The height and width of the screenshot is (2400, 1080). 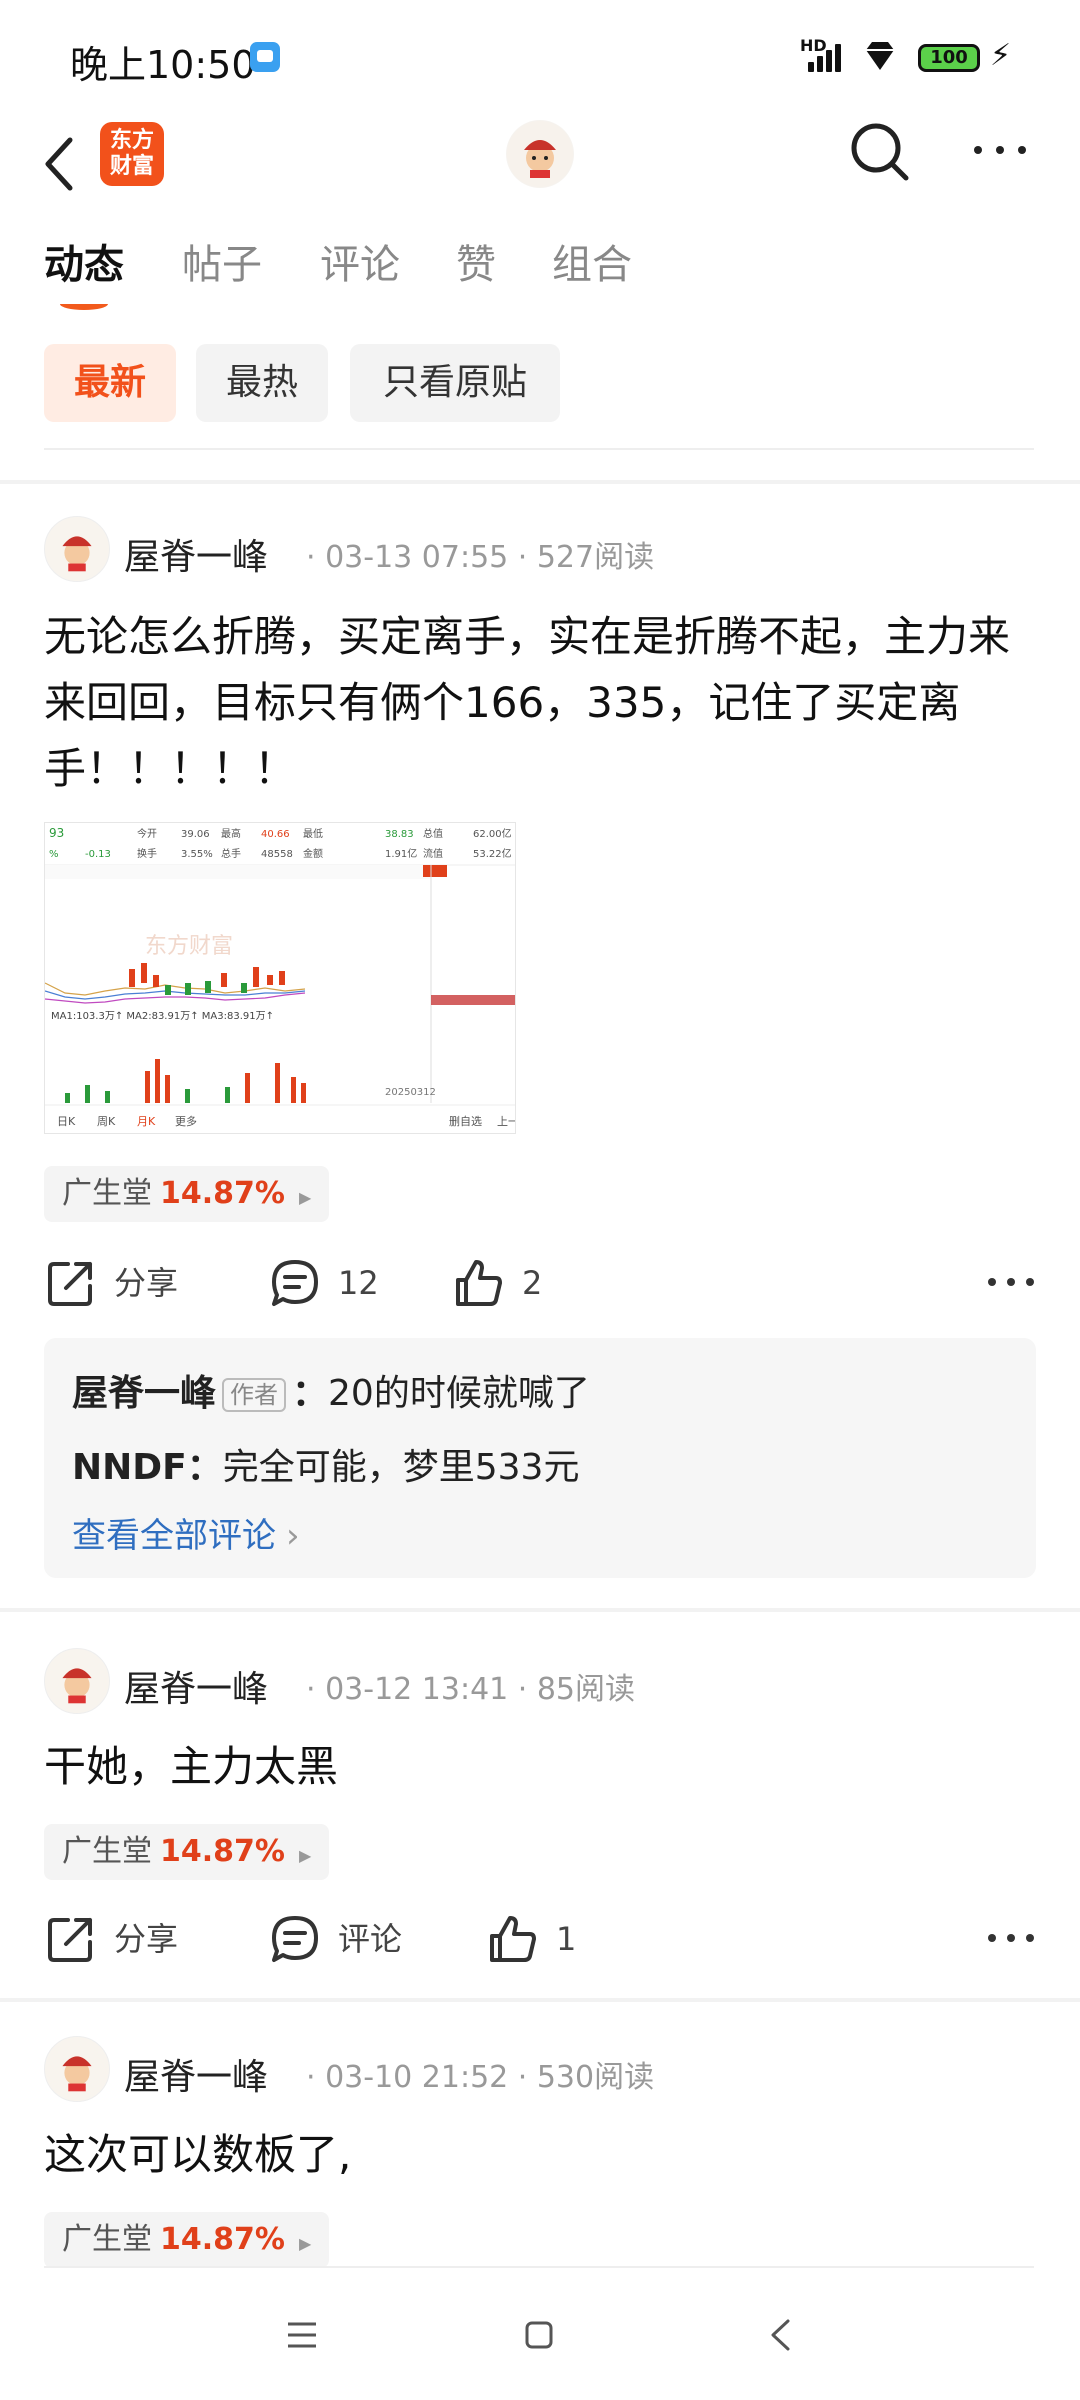 I want to click on post-text: 干她，主力太黑, so click(x=544, y=1767).